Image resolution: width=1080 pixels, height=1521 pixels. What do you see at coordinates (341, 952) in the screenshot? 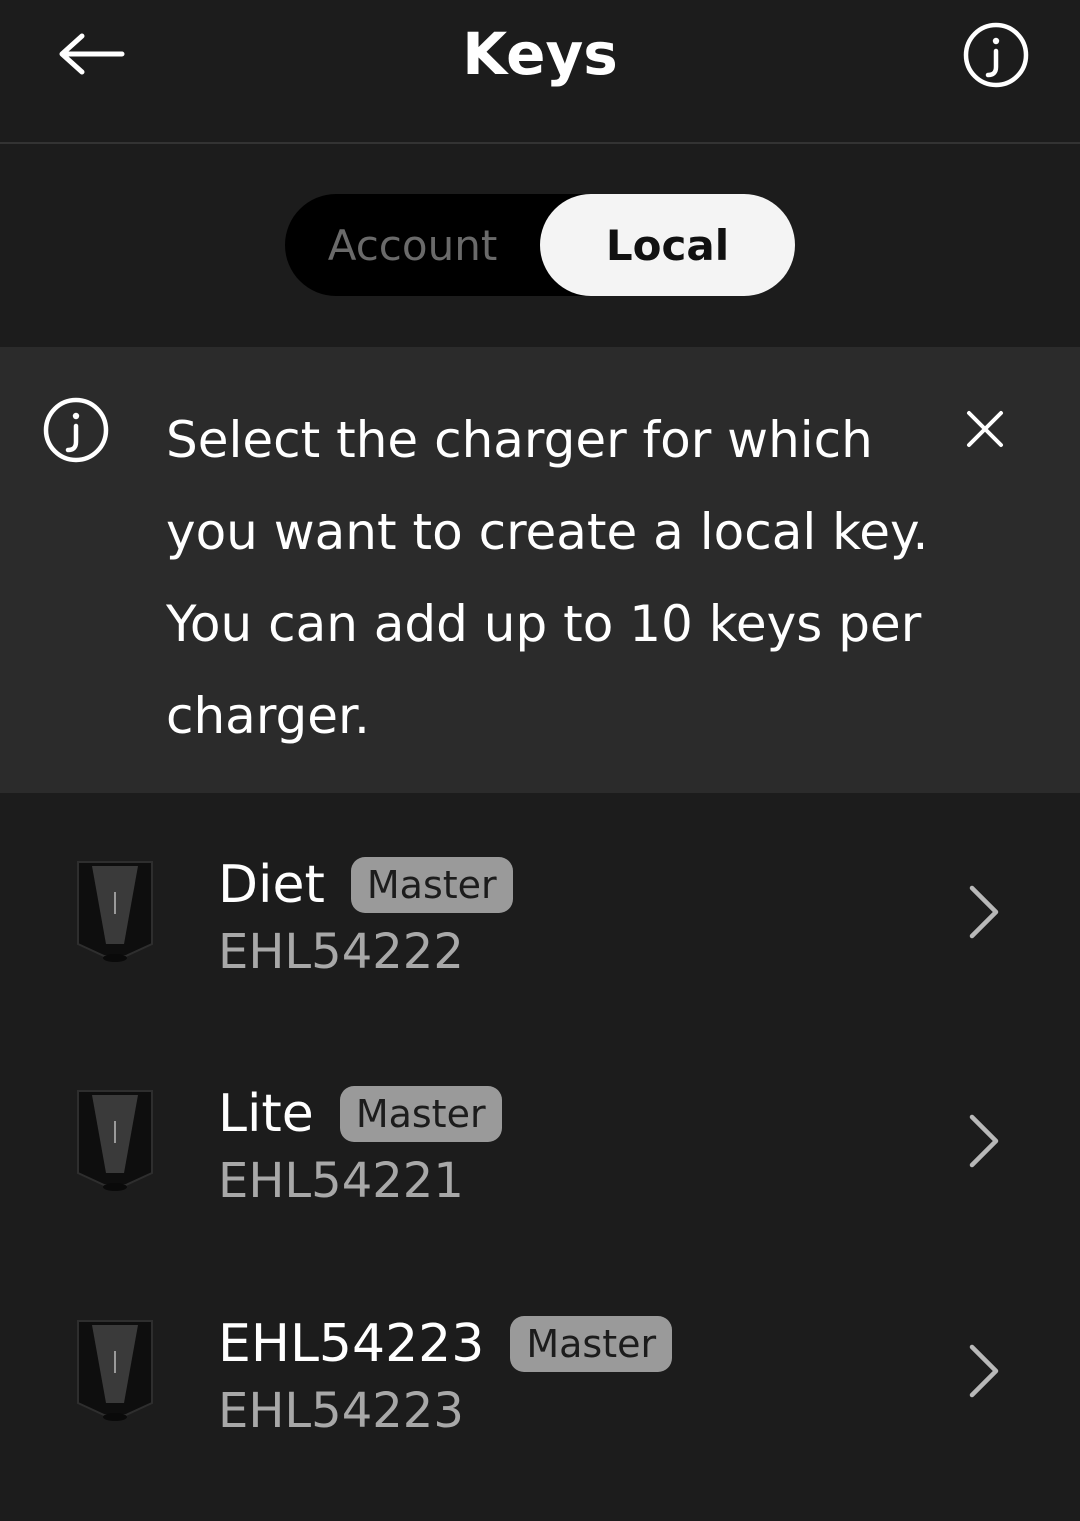
I see `charger-serial: EHL54222` at bounding box center [341, 952].